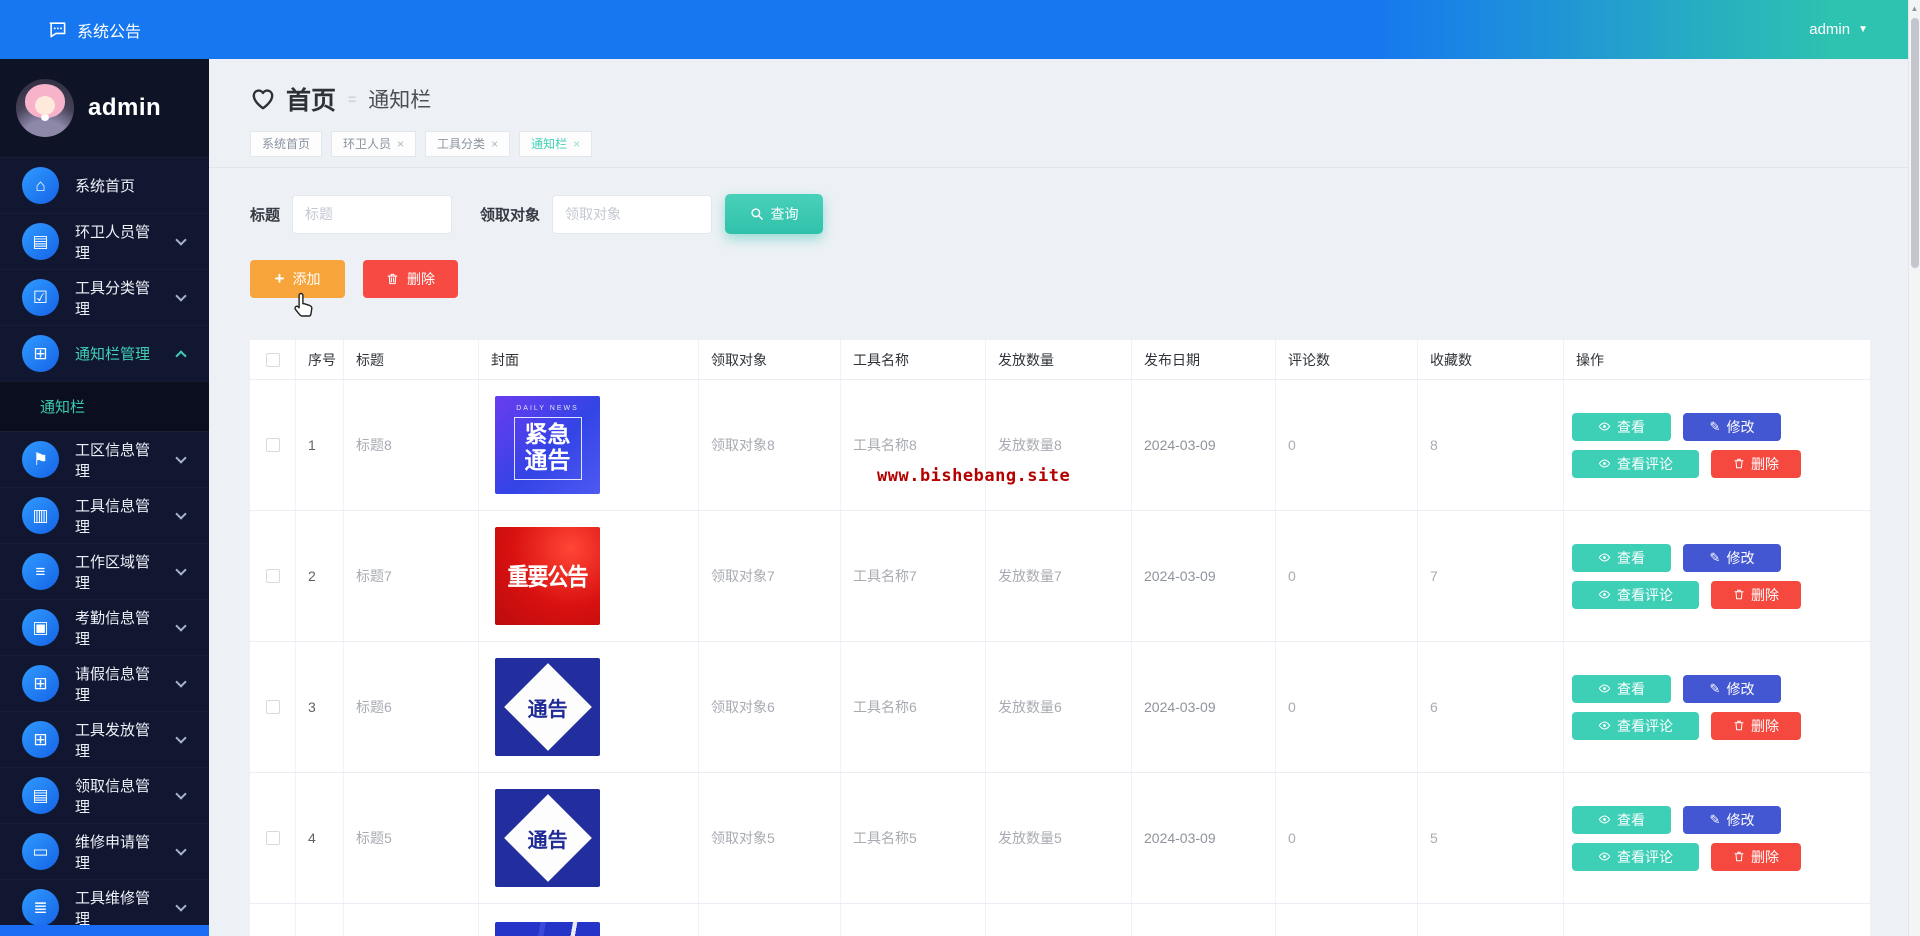 The height and width of the screenshot is (936, 1920). What do you see at coordinates (40, 683) in the screenshot?
I see `grid-icon: ⊞` at bounding box center [40, 683].